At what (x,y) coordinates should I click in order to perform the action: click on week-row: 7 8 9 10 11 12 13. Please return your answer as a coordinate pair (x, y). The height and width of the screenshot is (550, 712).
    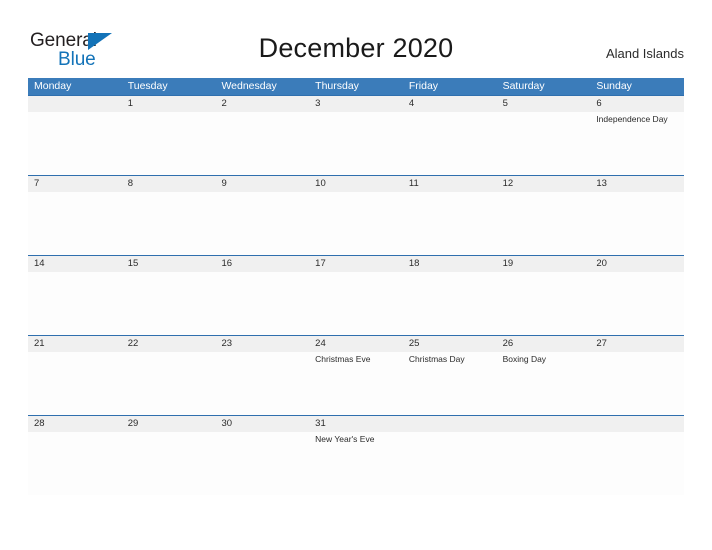
    Looking at the image, I should click on (356, 215).